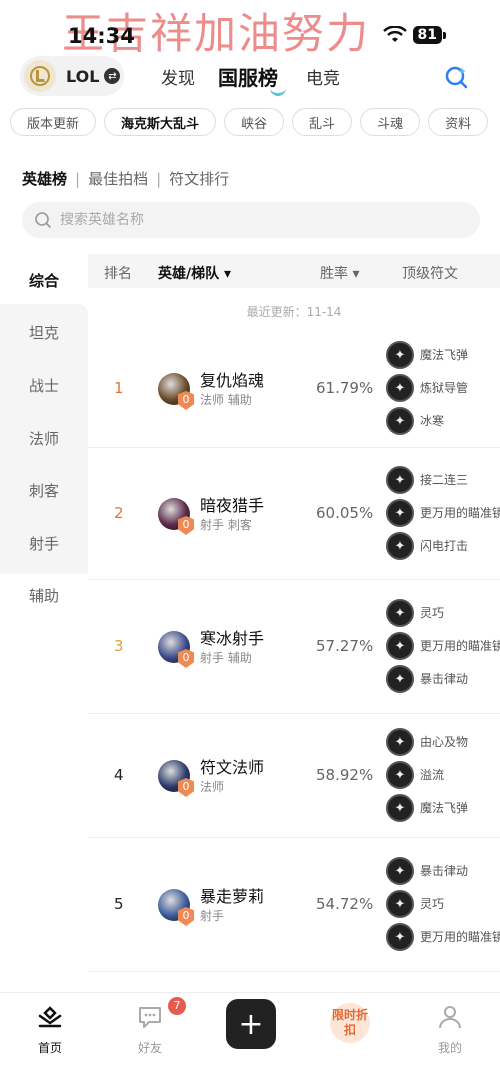 The image size is (500, 1086). What do you see at coordinates (339, 273) in the screenshot?
I see `header-winrate-sort: 胜率 ▾` at bounding box center [339, 273].